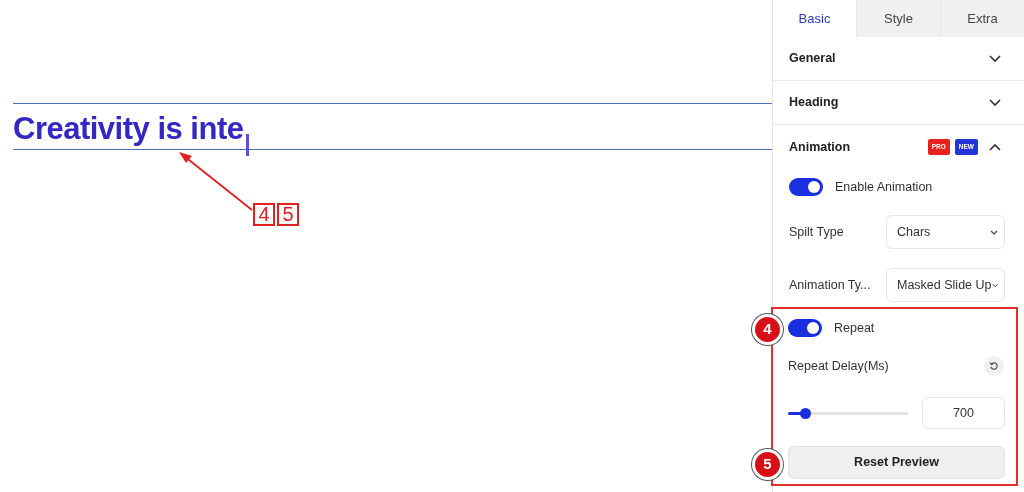 The height and width of the screenshot is (492, 1024). What do you see at coordinates (264, 214) in the screenshot?
I see `callout-label: 4` at bounding box center [264, 214].